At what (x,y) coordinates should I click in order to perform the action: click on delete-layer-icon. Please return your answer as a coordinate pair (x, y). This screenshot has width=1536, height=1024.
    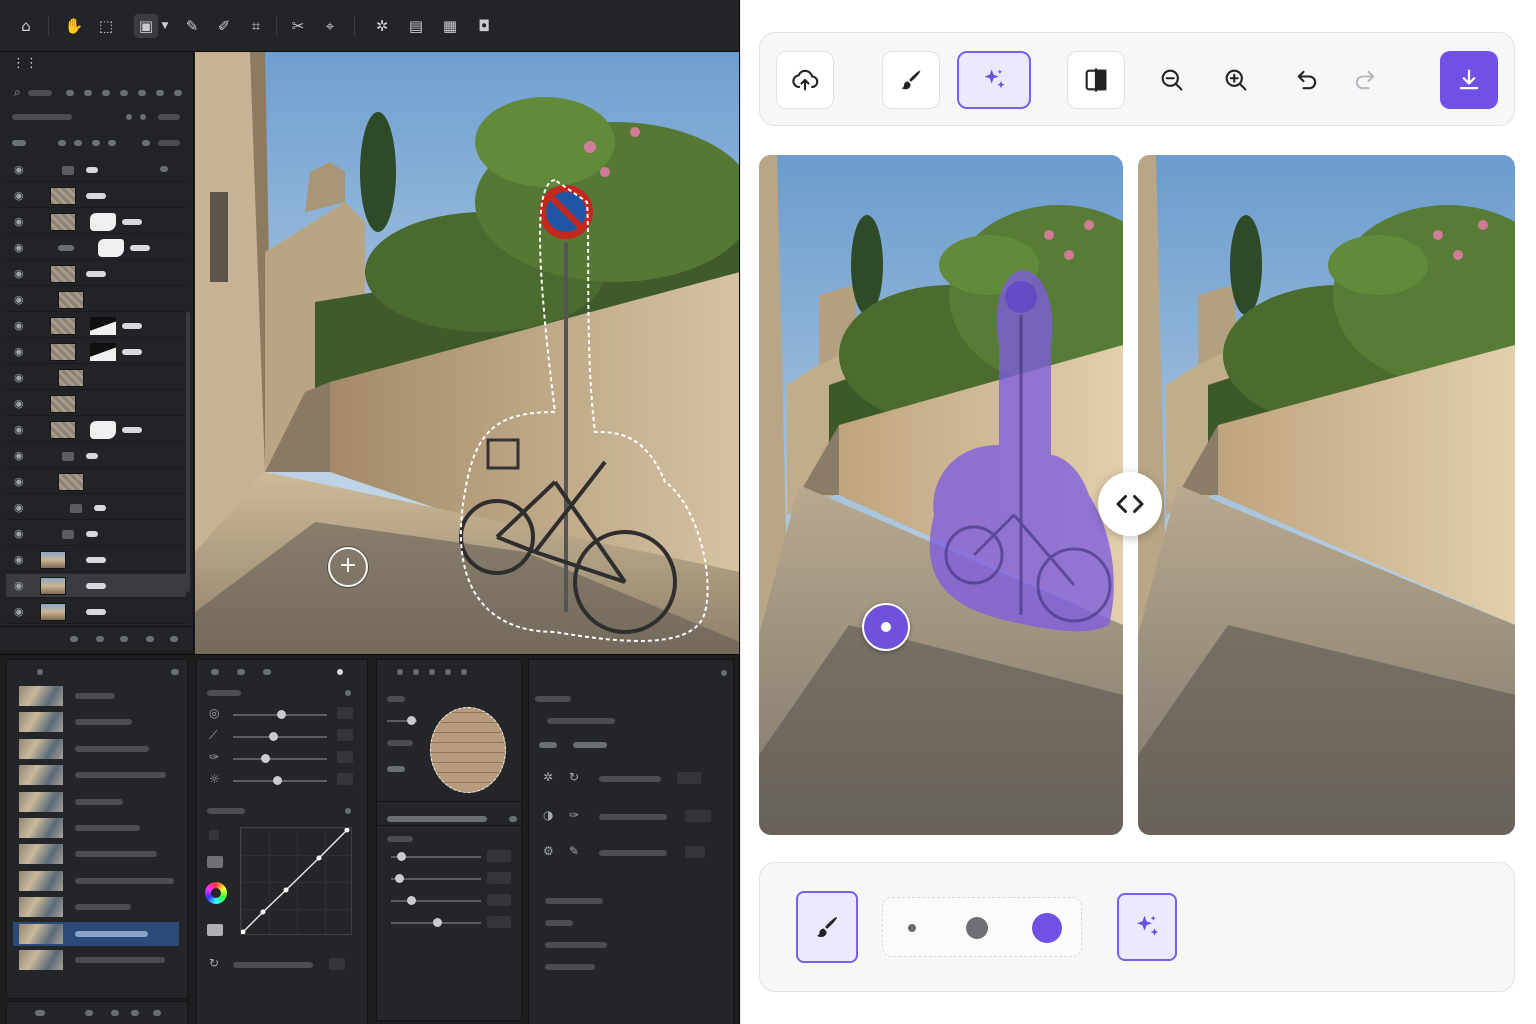
    Looking at the image, I should click on (174, 639).